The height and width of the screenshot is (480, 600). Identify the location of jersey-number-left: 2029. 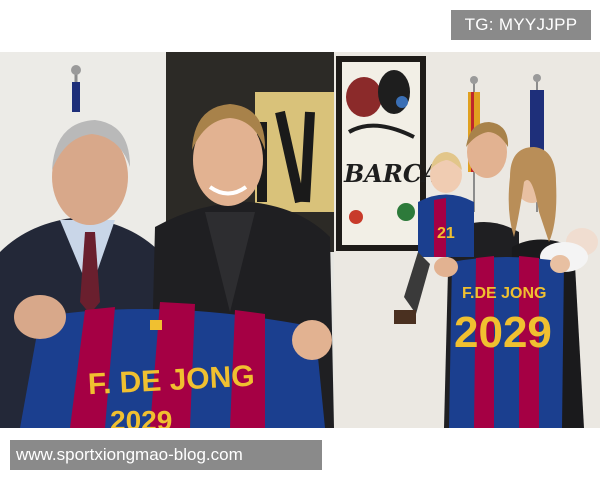
(141, 416).